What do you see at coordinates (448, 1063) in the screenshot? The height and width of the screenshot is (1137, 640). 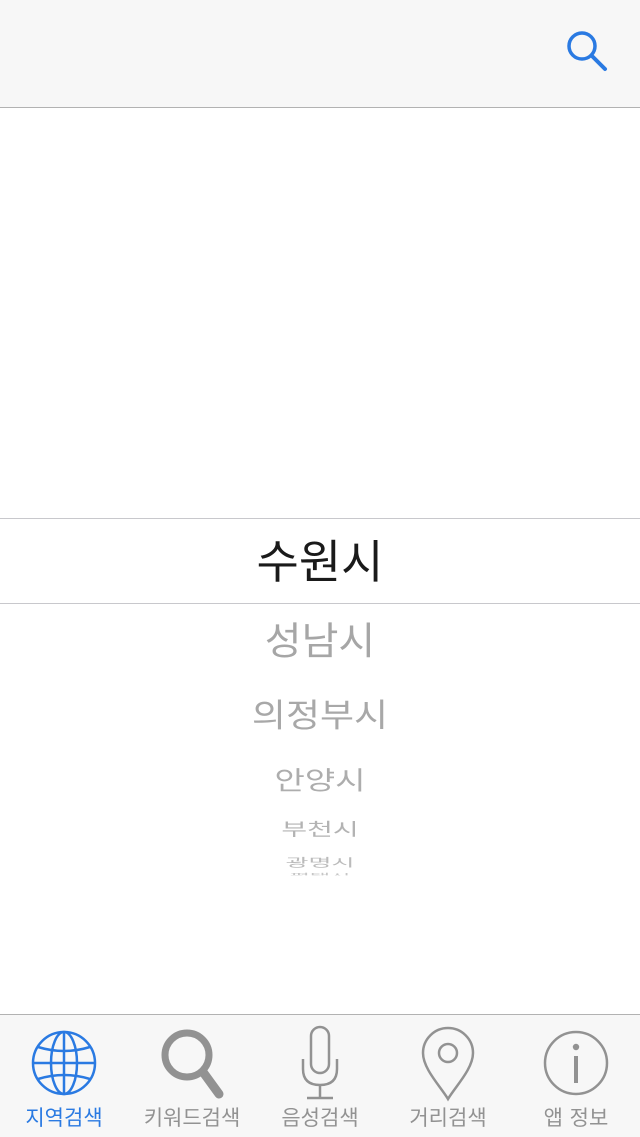 I see `map-pin-icon` at bounding box center [448, 1063].